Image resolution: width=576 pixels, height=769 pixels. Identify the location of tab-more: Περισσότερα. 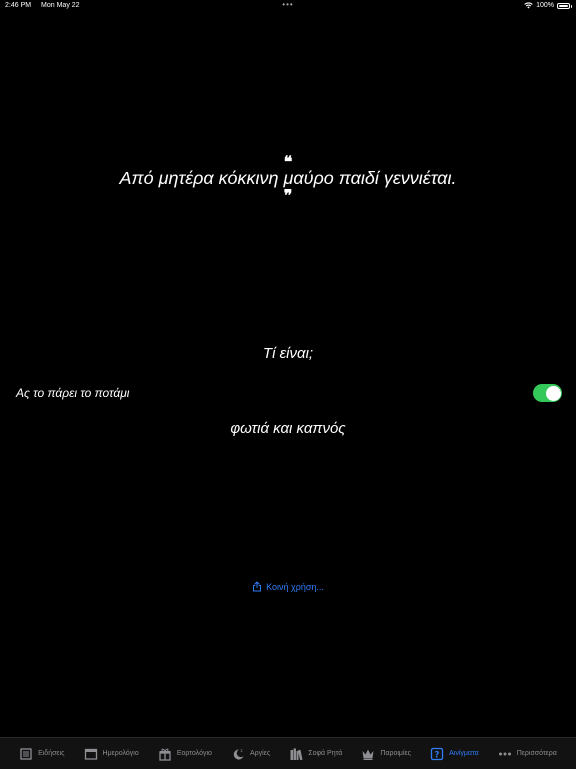
(527, 754).